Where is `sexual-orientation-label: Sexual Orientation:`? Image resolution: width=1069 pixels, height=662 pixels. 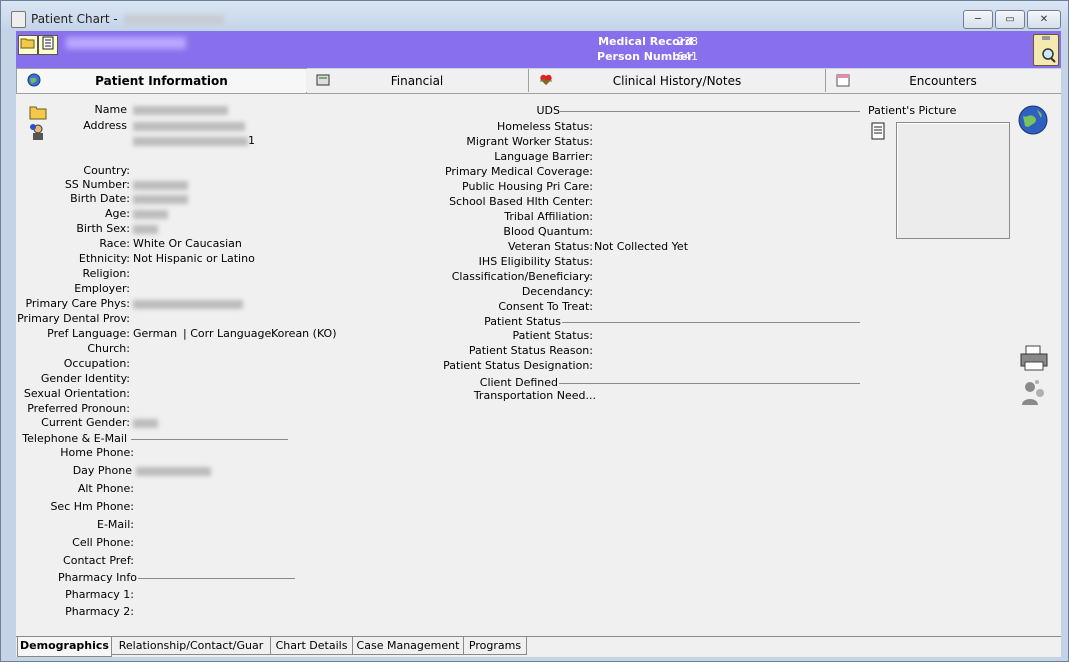
sexual-orientation-label: Sexual Orientation: is located at coordinates (76, 393).